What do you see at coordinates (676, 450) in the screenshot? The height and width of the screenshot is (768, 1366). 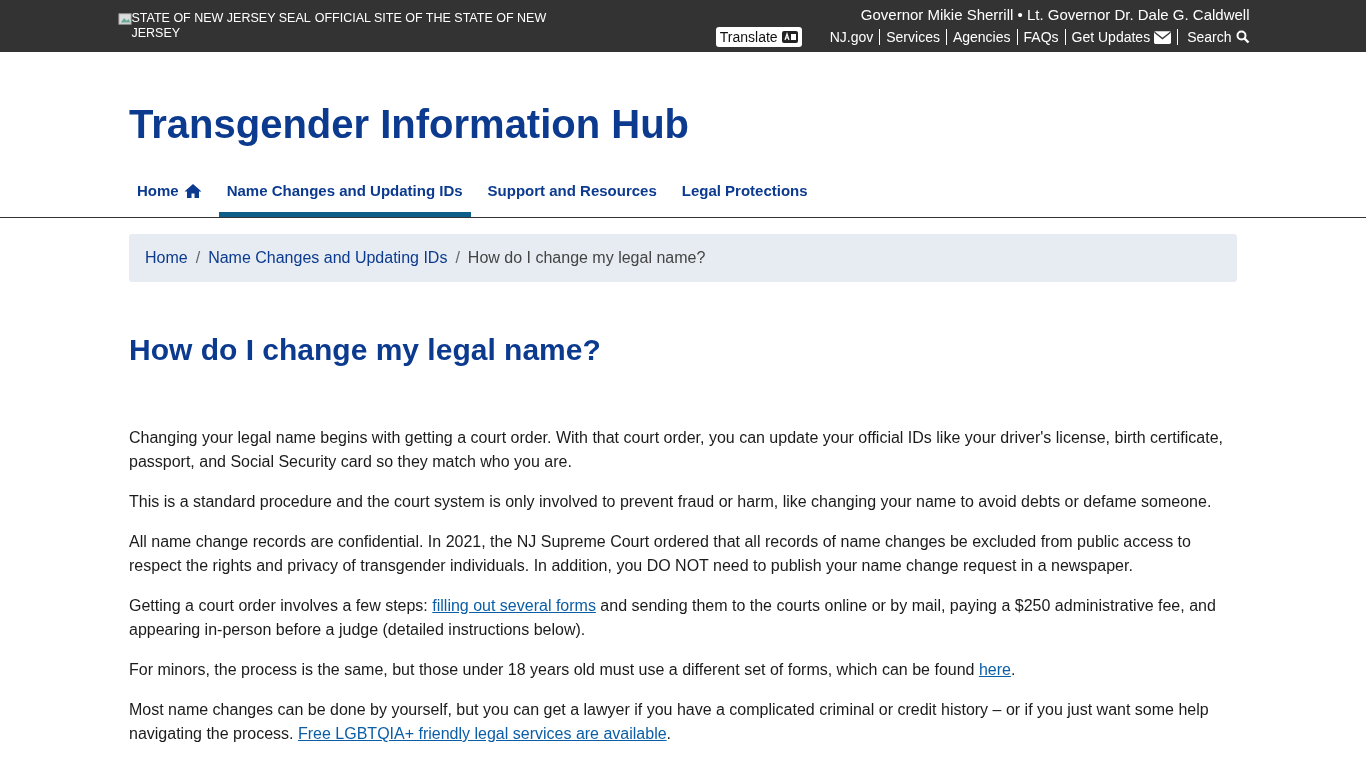 I see `paragraph: Changing your legal name begins with getting a court order. With that court order, you can update your official IDs like your driver's license, birth certificate, passport, and Social Security card so they match who you are.` at bounding box center [676, 450].